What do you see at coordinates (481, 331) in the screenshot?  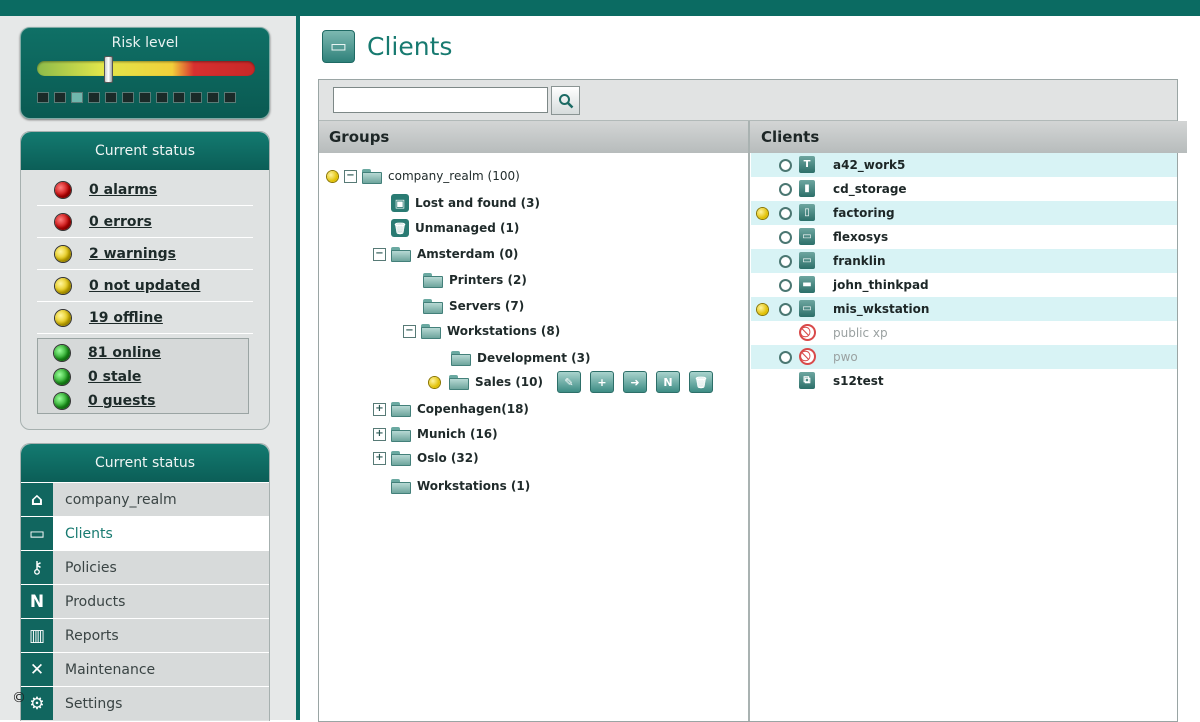 I see `tree-node-workstations: − Workstations (8)` at bounding box center [481, 331].